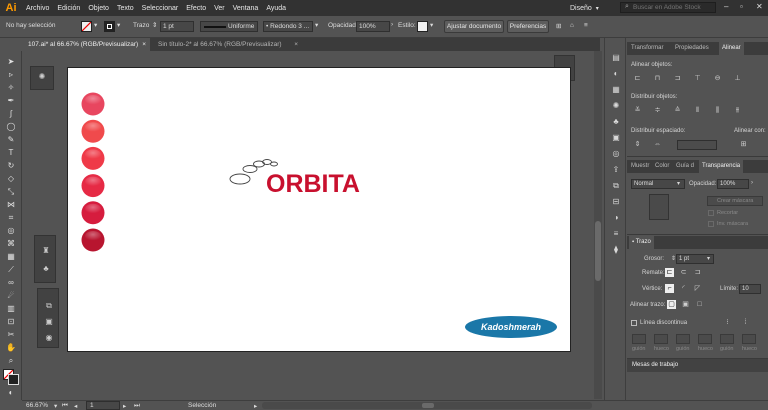 This screenshot has height=410, width=768. I want to click on round-cap-icon: ⊂, so click(683, 272).